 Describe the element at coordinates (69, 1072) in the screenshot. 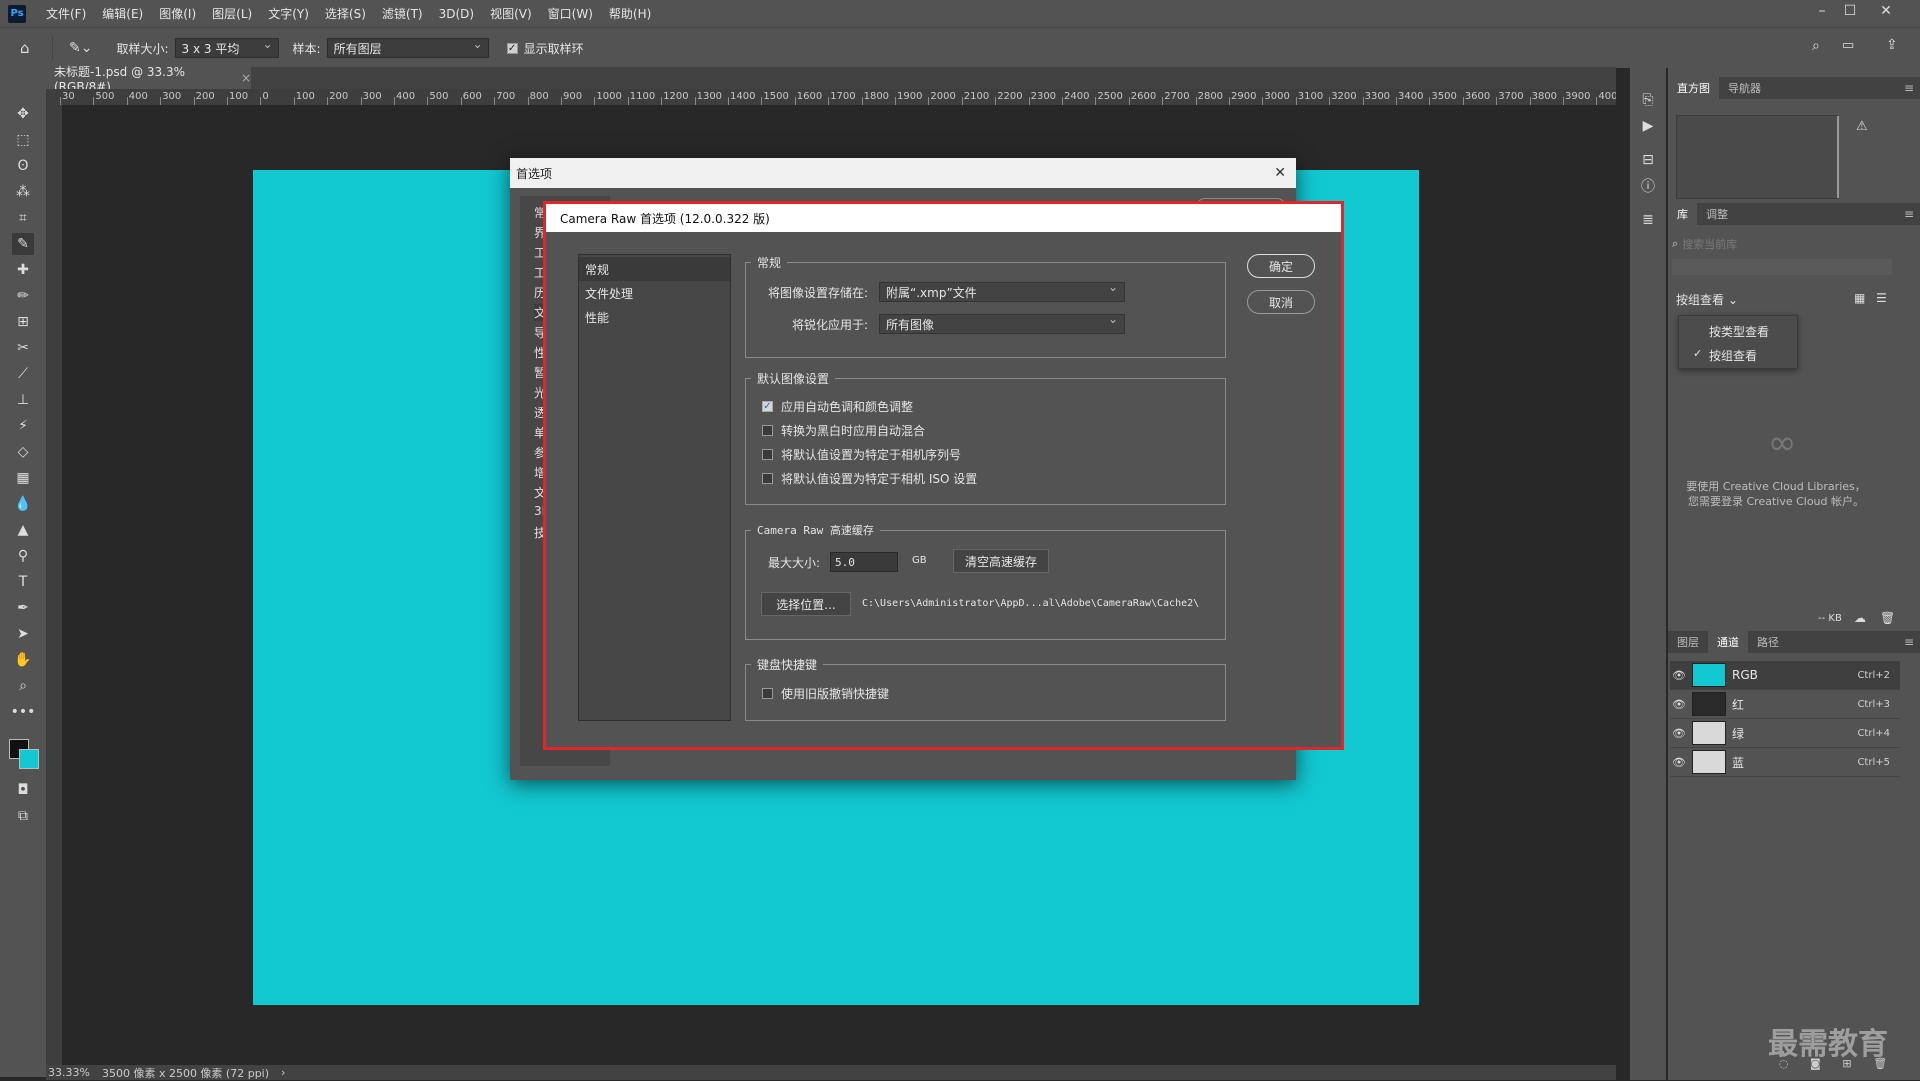

I see `zoom-level: 33.33%` at that location.